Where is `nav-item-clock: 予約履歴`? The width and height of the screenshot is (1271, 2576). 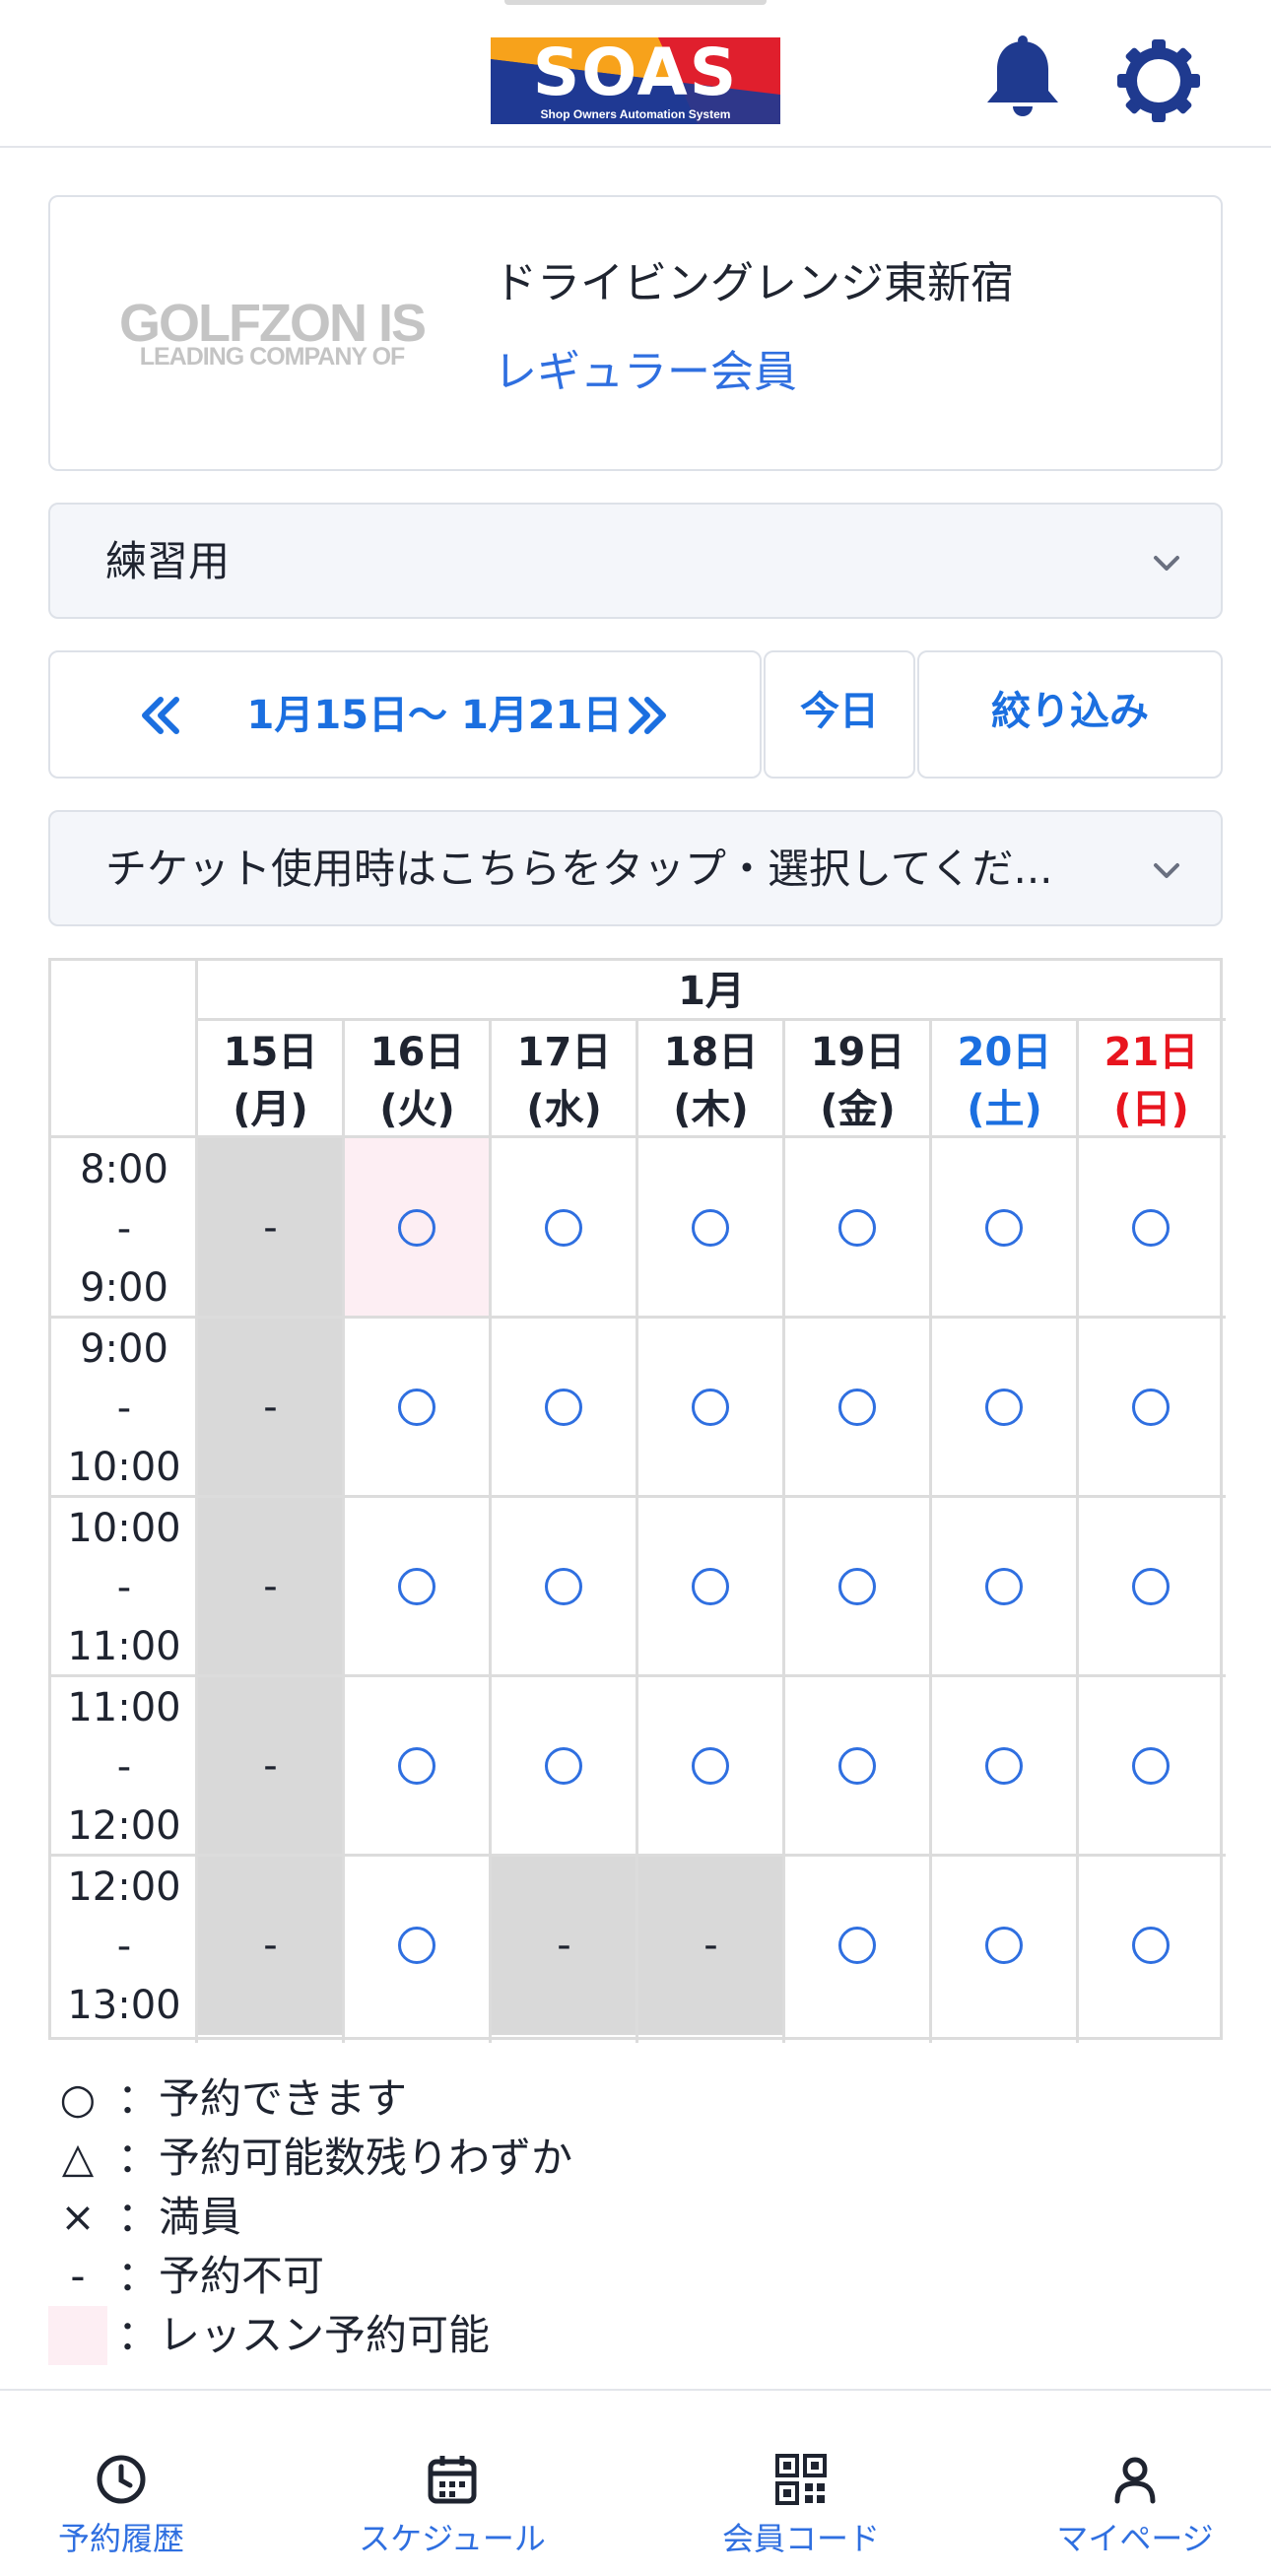
nav-item-clock: 予約履歴 is located at coordinates (121, 2483).